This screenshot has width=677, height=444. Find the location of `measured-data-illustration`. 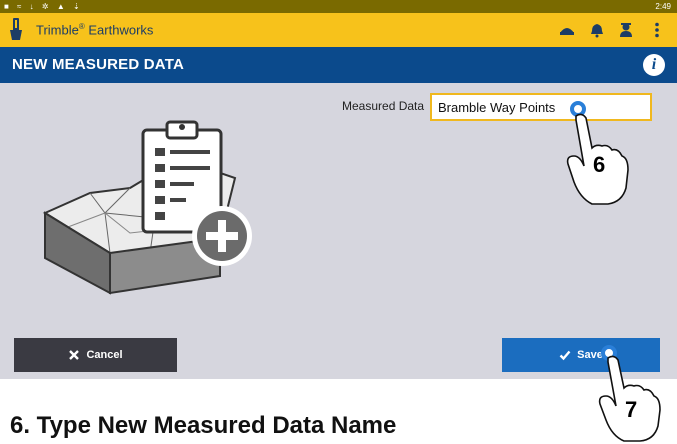

measured-data-illustration is located at coordinates (147, 207).